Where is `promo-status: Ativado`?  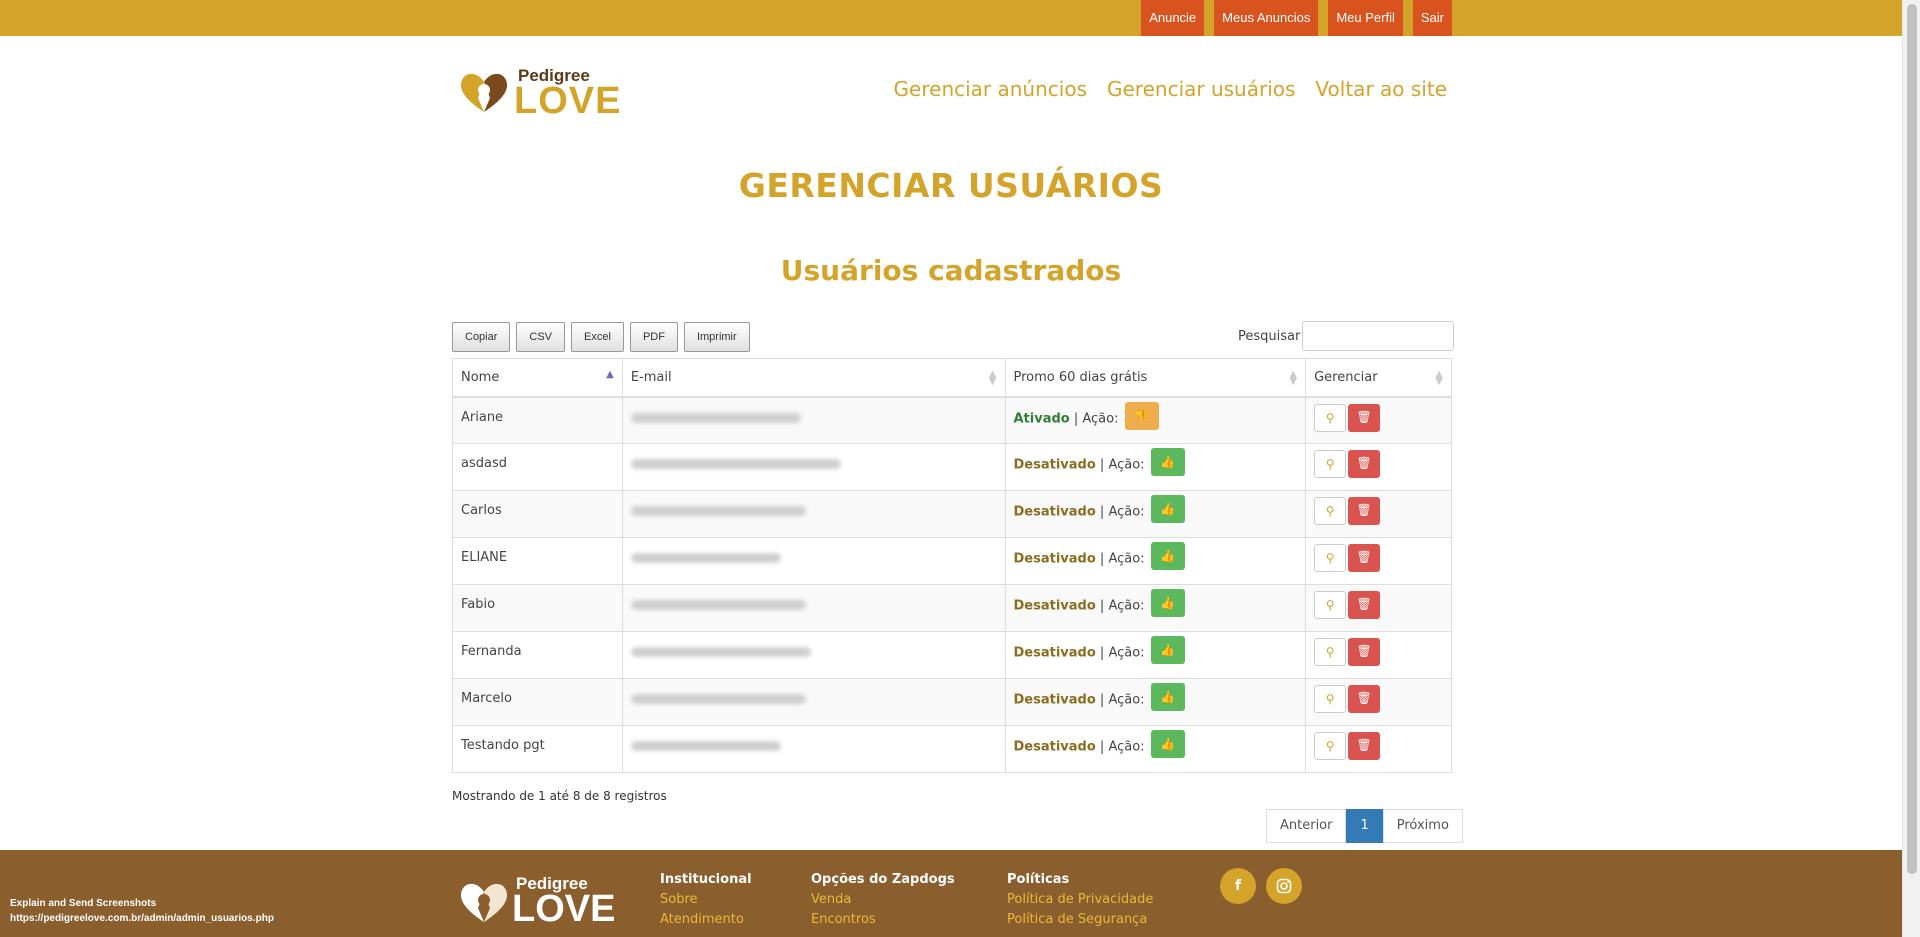 promo-status: Ativado is located at coordinates (1041, 418).